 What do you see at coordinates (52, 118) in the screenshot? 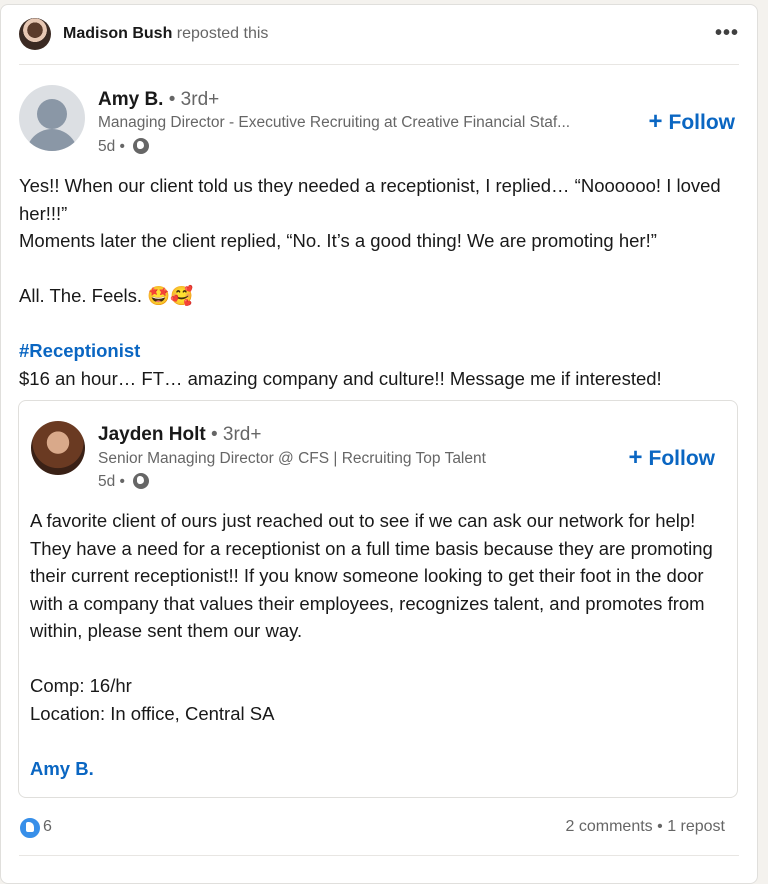
I see `author-avatar` at bounding box center [52, 118].